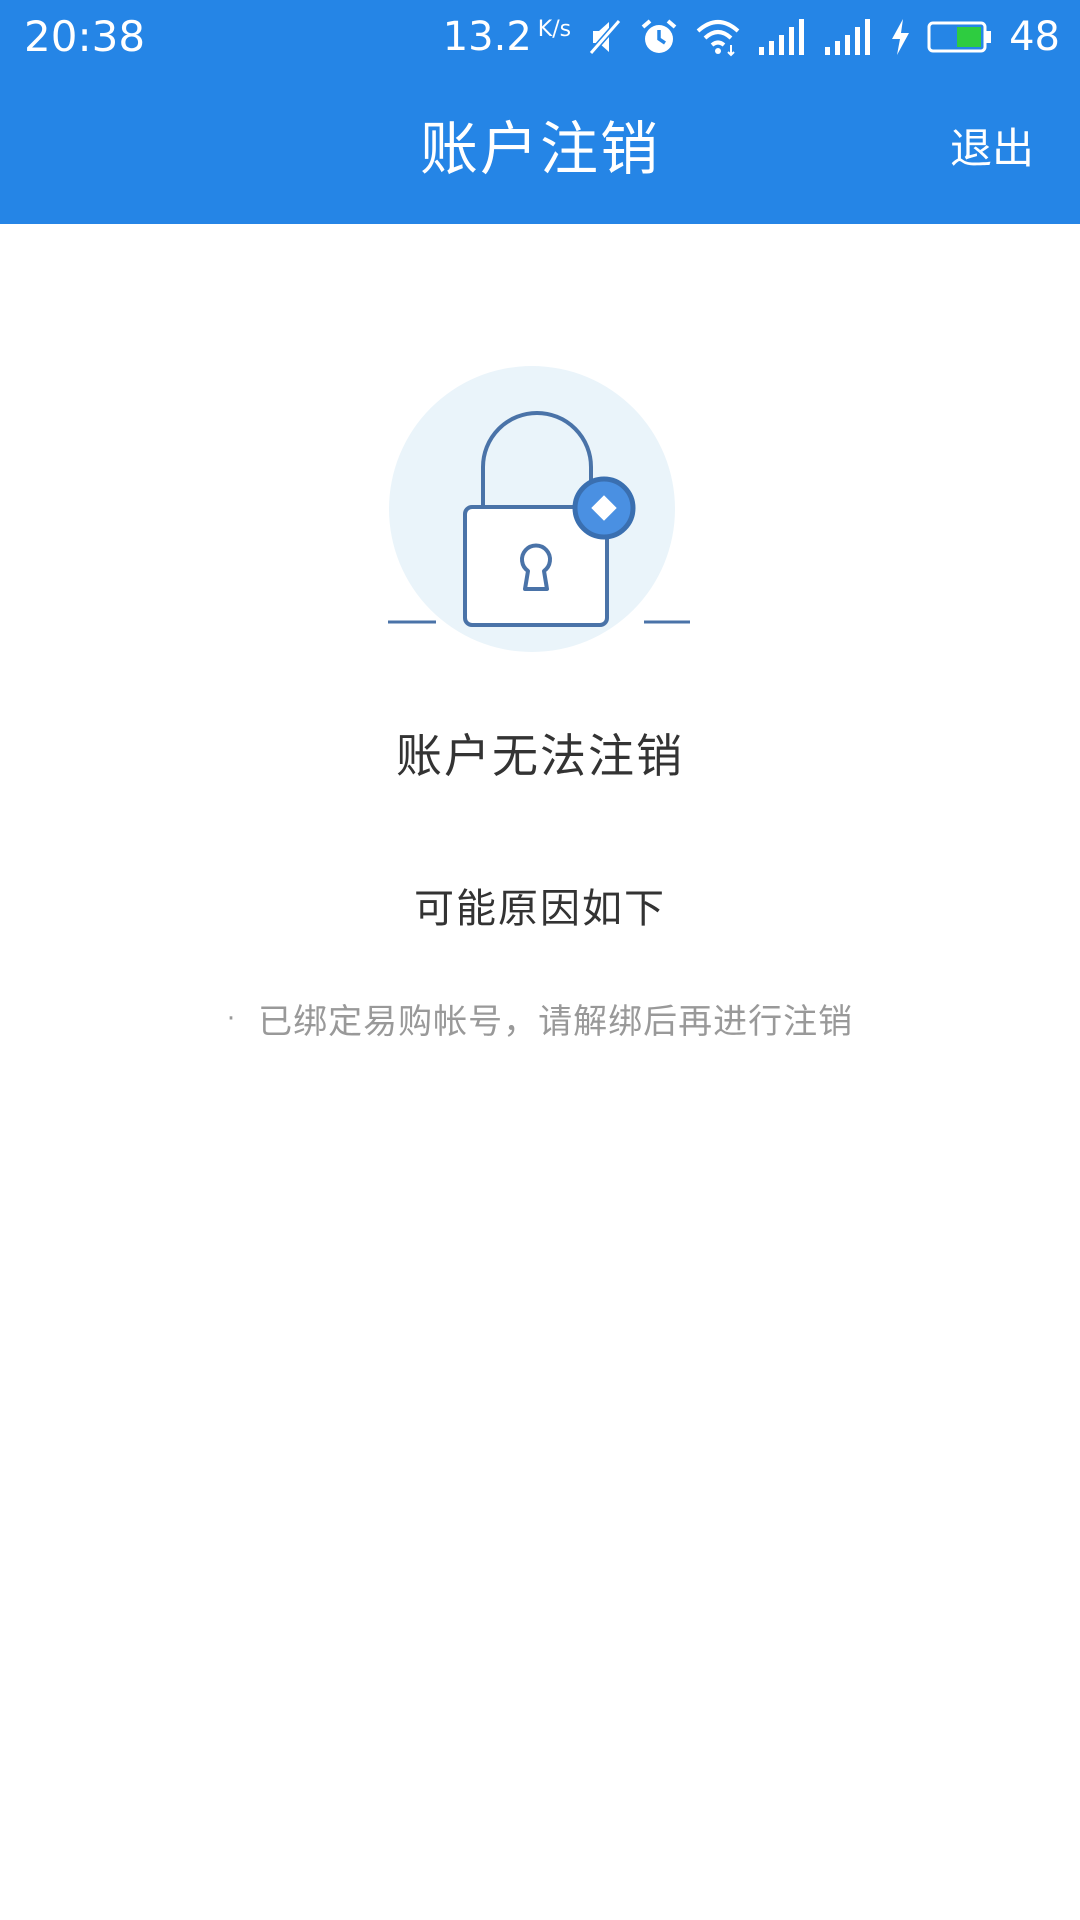 This screenshot has width=1080, height=1920. I want to click on reasons-heading: 可能原因如下, so click(540, 909).